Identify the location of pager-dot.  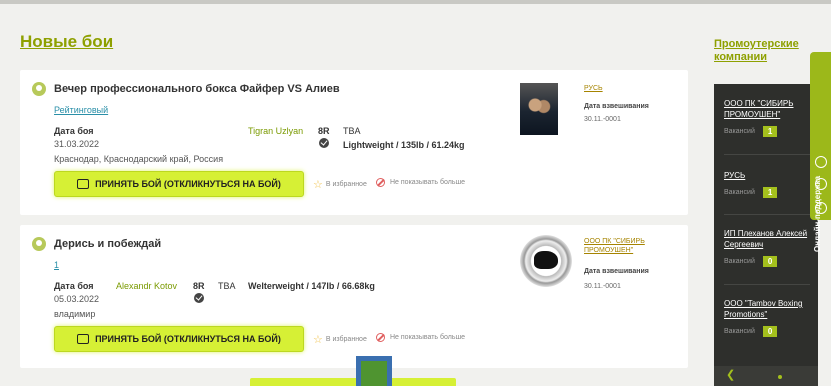
(780, 377).